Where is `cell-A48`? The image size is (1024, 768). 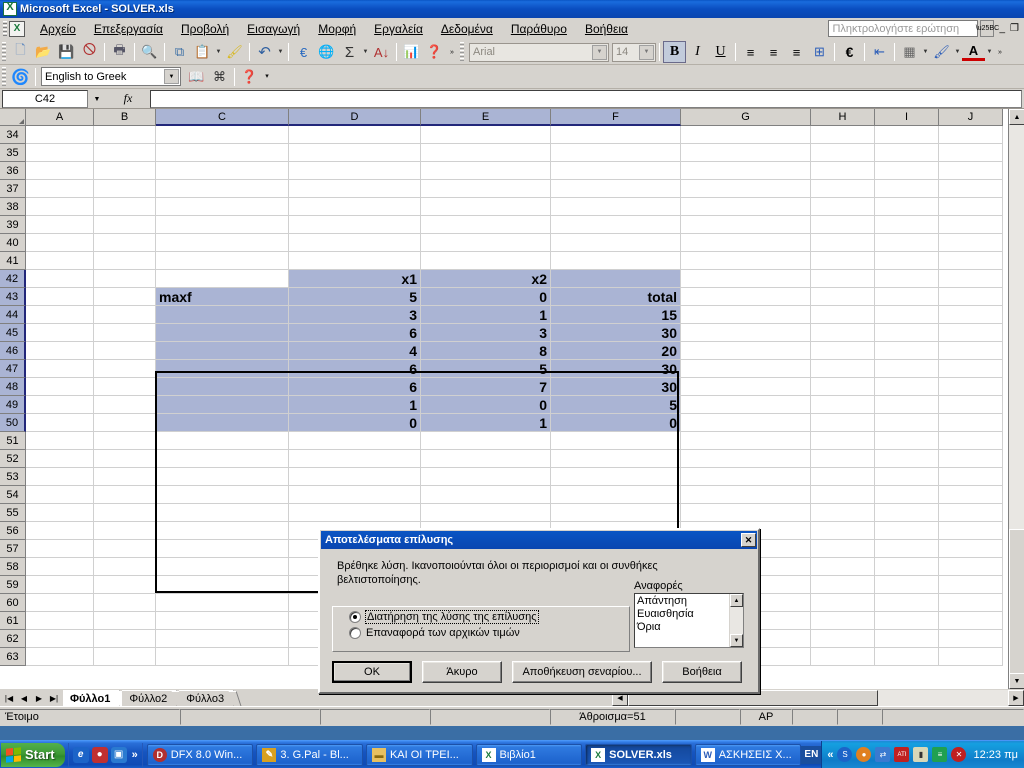
cell-A48 is located at coordinates (60, 387).